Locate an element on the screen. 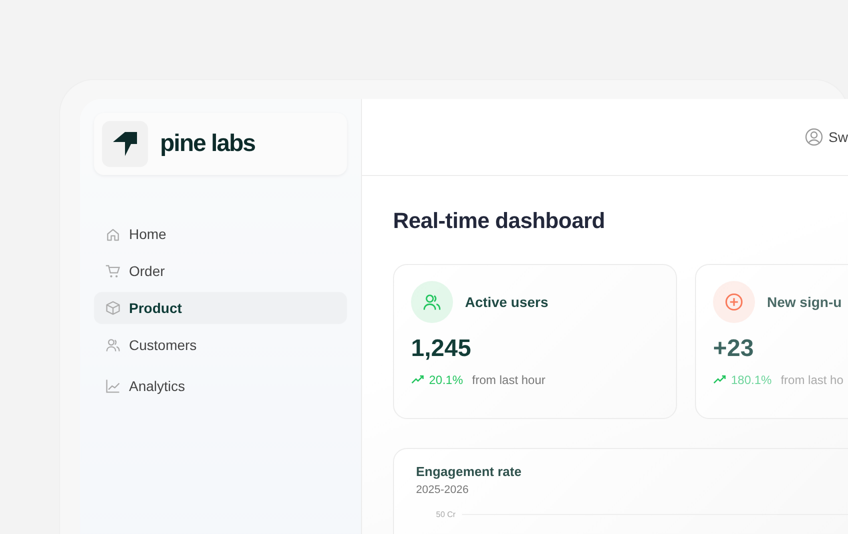 The image size is (848, 534). stat-title: New sign-u is located at coordinates (804, 302).